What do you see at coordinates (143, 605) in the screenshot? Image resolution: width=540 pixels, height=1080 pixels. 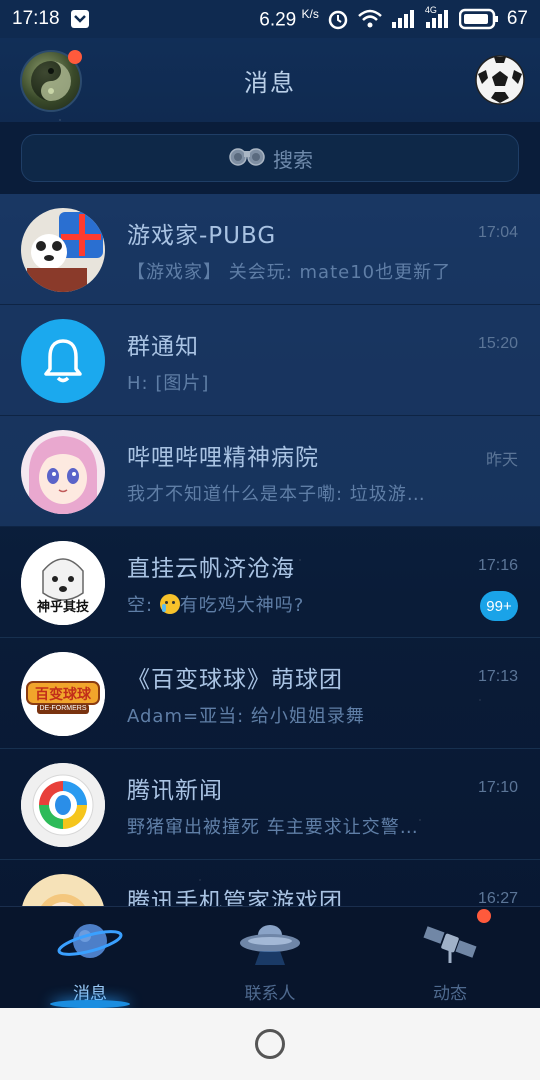 I see `message-sender: 空:` at bounding box center [143, 605].